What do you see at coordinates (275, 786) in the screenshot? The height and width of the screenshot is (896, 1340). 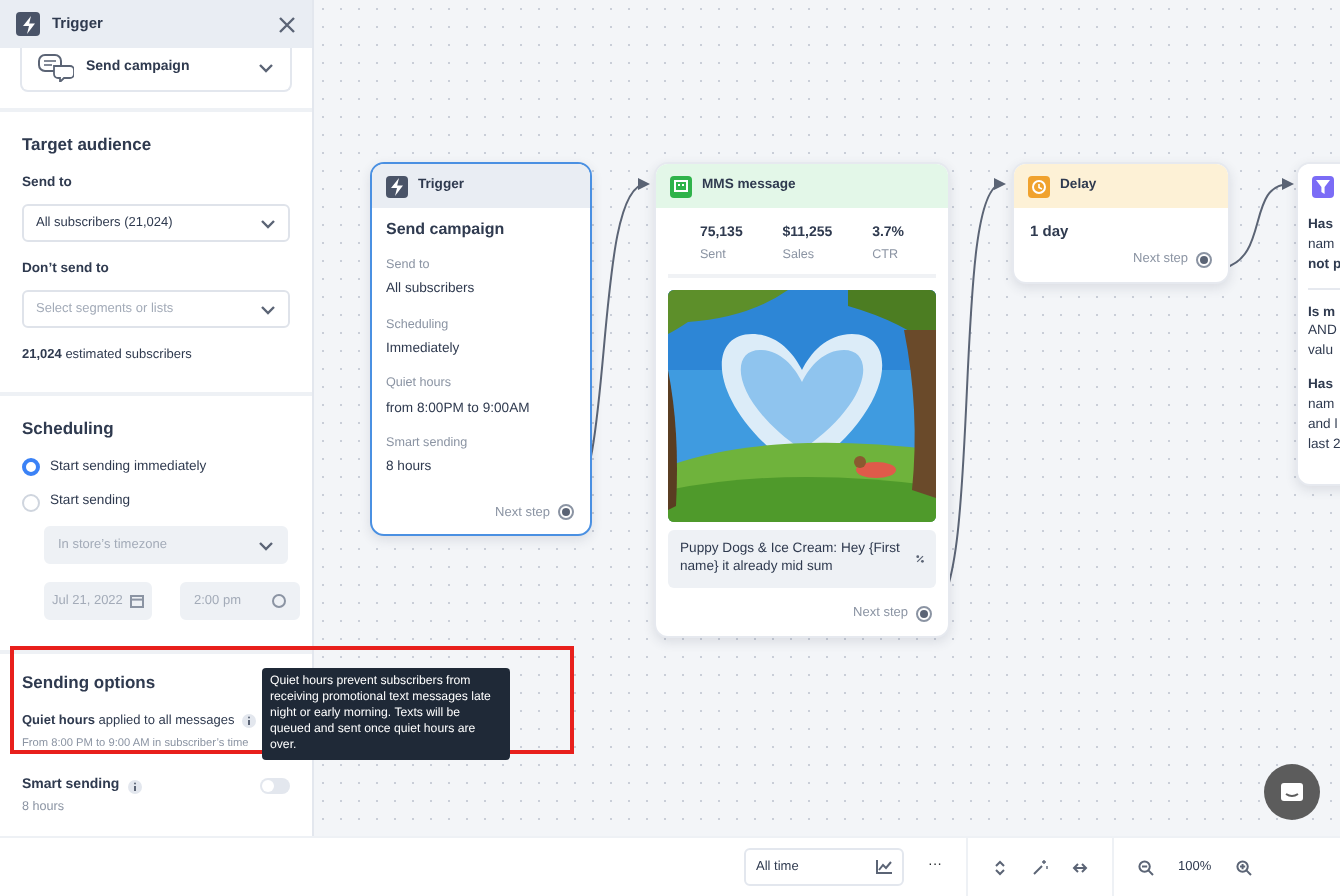 I see `toggle-switch` at bounding box center [275, 786].